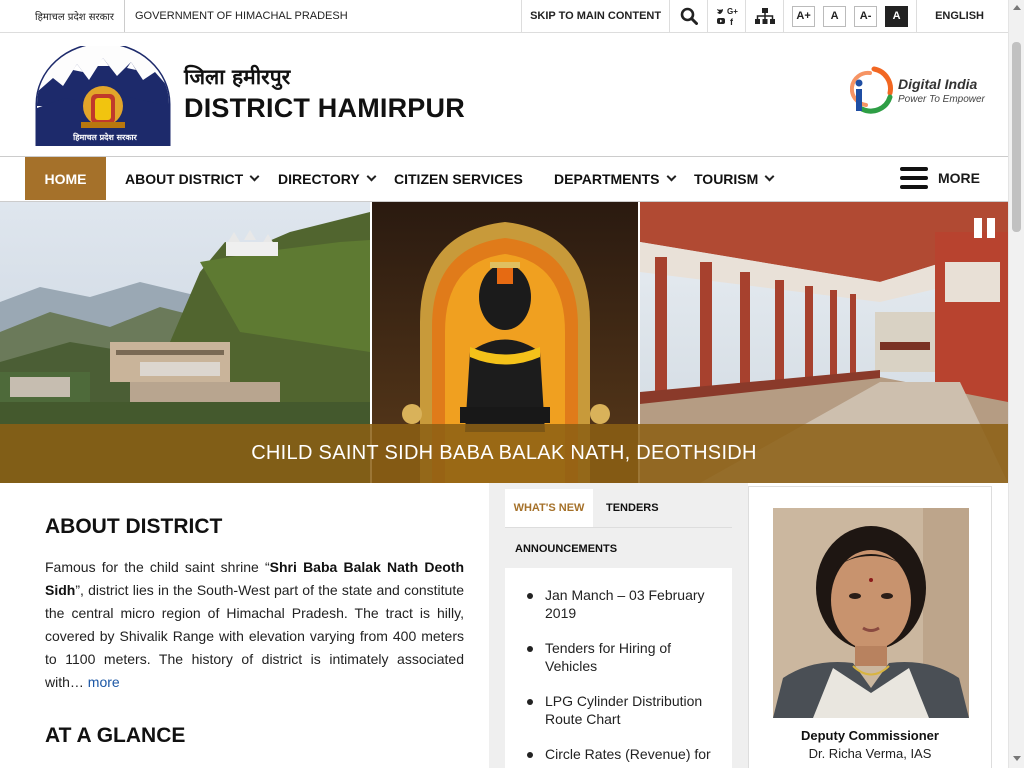  Describe the element at coordinates (104, 682) in the screenshot. I see `about-more-link: more` at that location.